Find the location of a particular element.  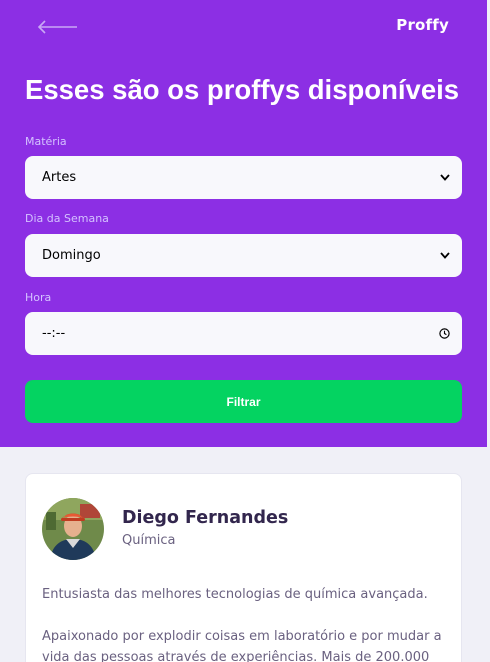

time-label: Hora is located at coordinates (38, 297).